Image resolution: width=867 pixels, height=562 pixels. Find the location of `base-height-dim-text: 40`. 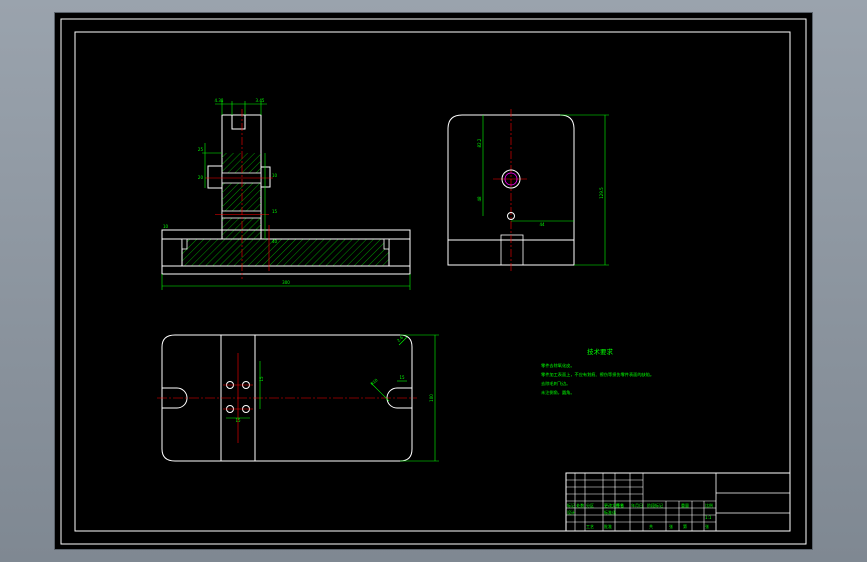

base-height-dim-text: 40 is located at coordinates (275, 241).